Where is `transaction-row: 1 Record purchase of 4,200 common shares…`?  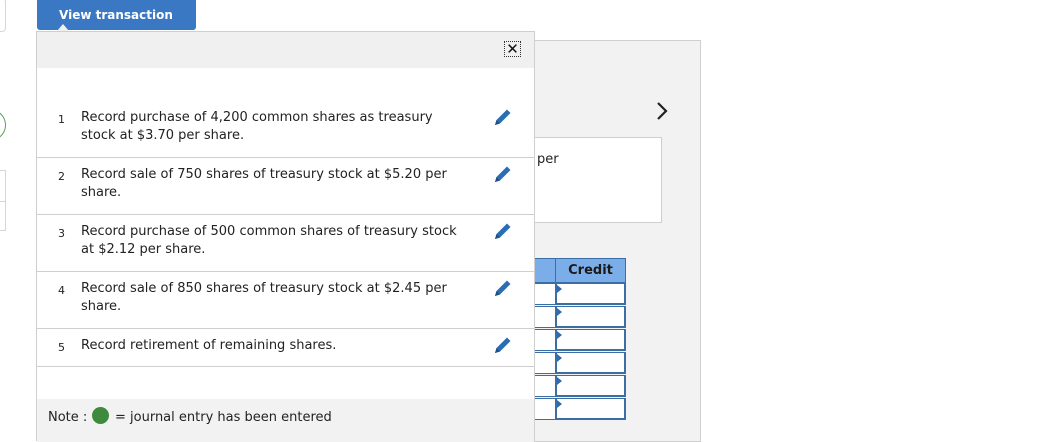 transaction-row: 1 Record purchase of 4,200 common shares… is located at coordinates (285, 129).